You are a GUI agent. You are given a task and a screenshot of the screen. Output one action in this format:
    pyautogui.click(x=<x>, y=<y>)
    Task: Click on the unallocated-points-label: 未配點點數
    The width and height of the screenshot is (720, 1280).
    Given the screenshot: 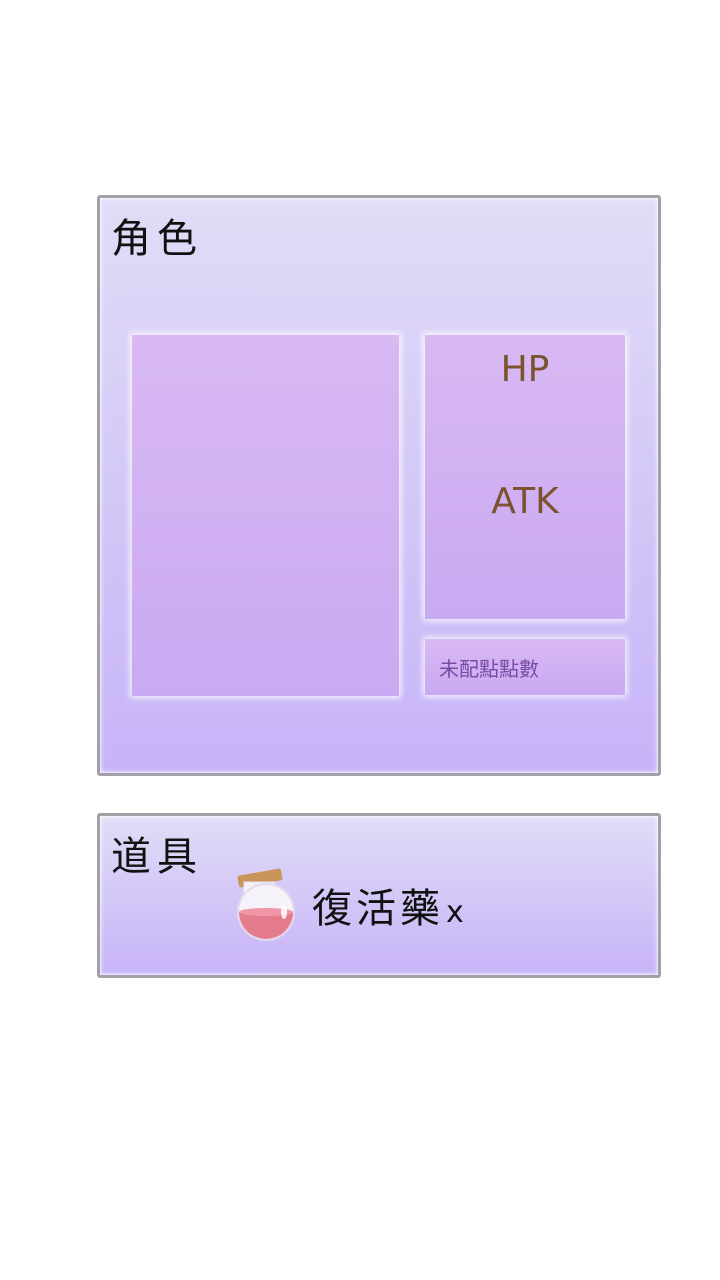 What is the action you would take?
    pyautogui.click(x=489, y=669)
    